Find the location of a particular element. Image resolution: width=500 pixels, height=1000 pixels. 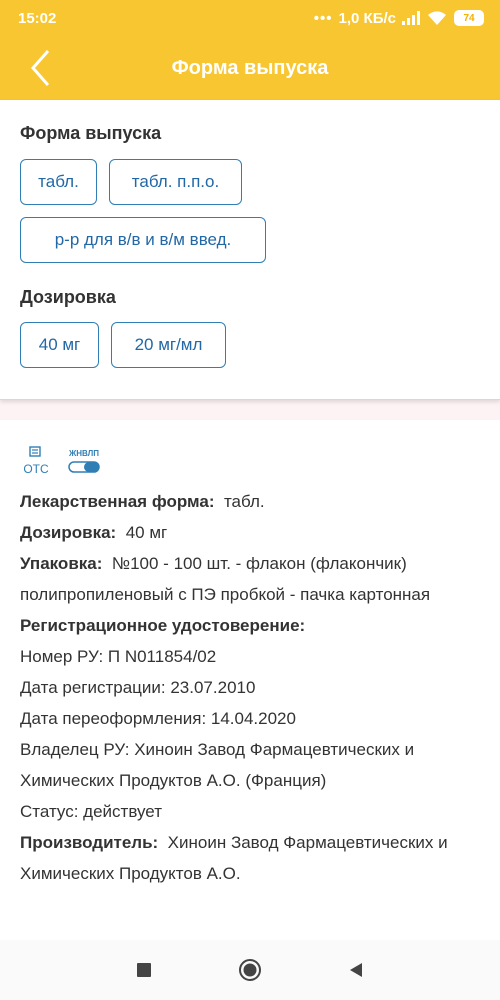

recents-button is located at coordinates (144, 970).